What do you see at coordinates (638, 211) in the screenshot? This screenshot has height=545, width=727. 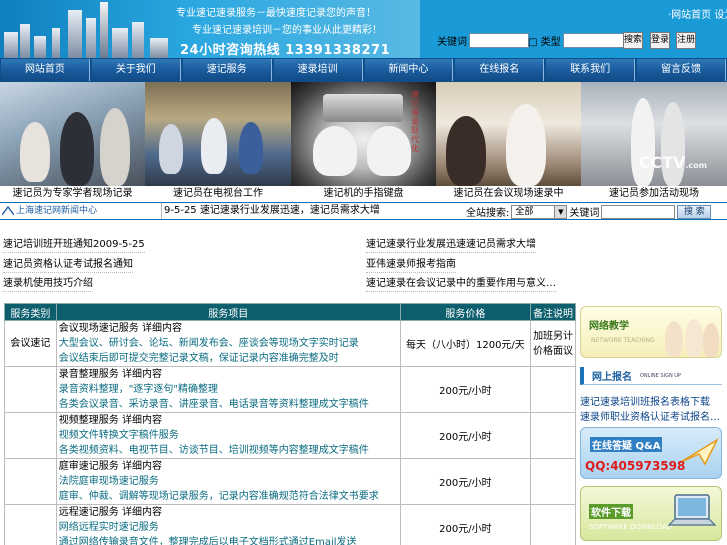 I see `site-search-input` at bounding box center [638, 211].